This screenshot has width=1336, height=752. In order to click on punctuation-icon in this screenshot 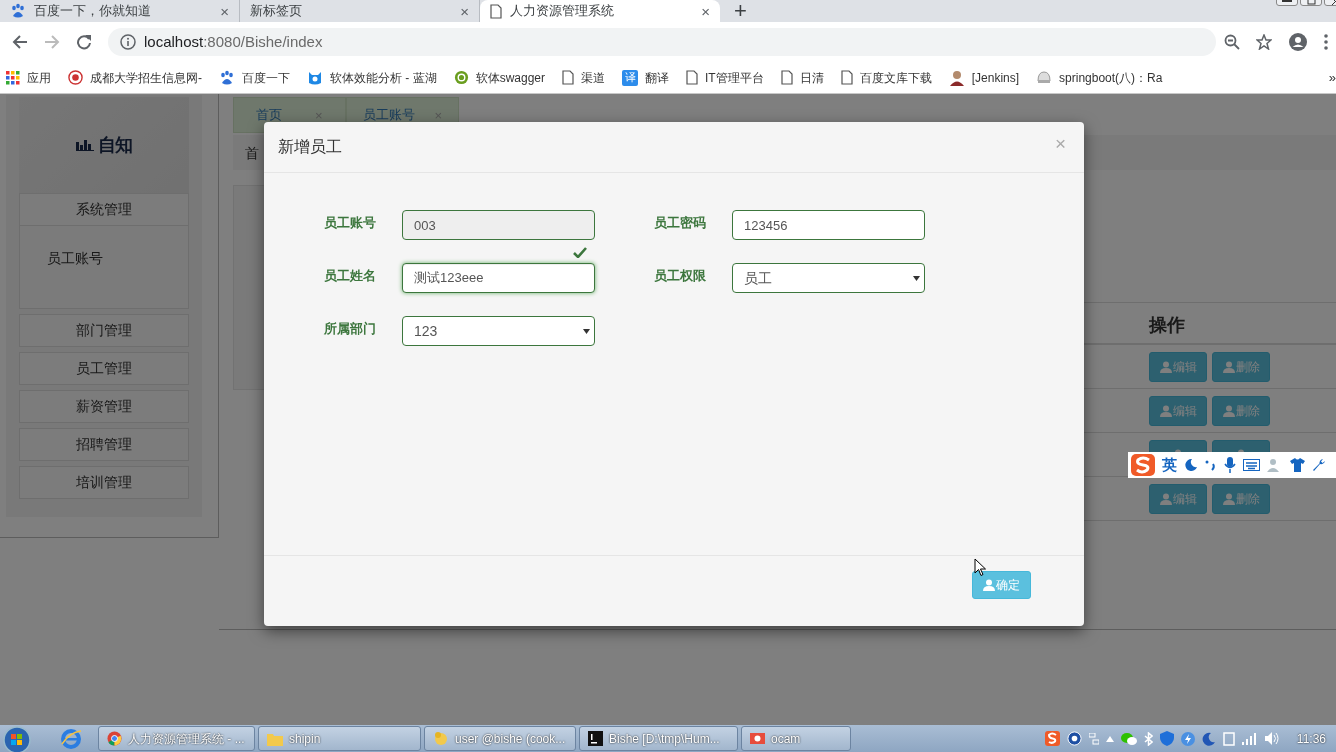, I will do `click(1211, 465)`.